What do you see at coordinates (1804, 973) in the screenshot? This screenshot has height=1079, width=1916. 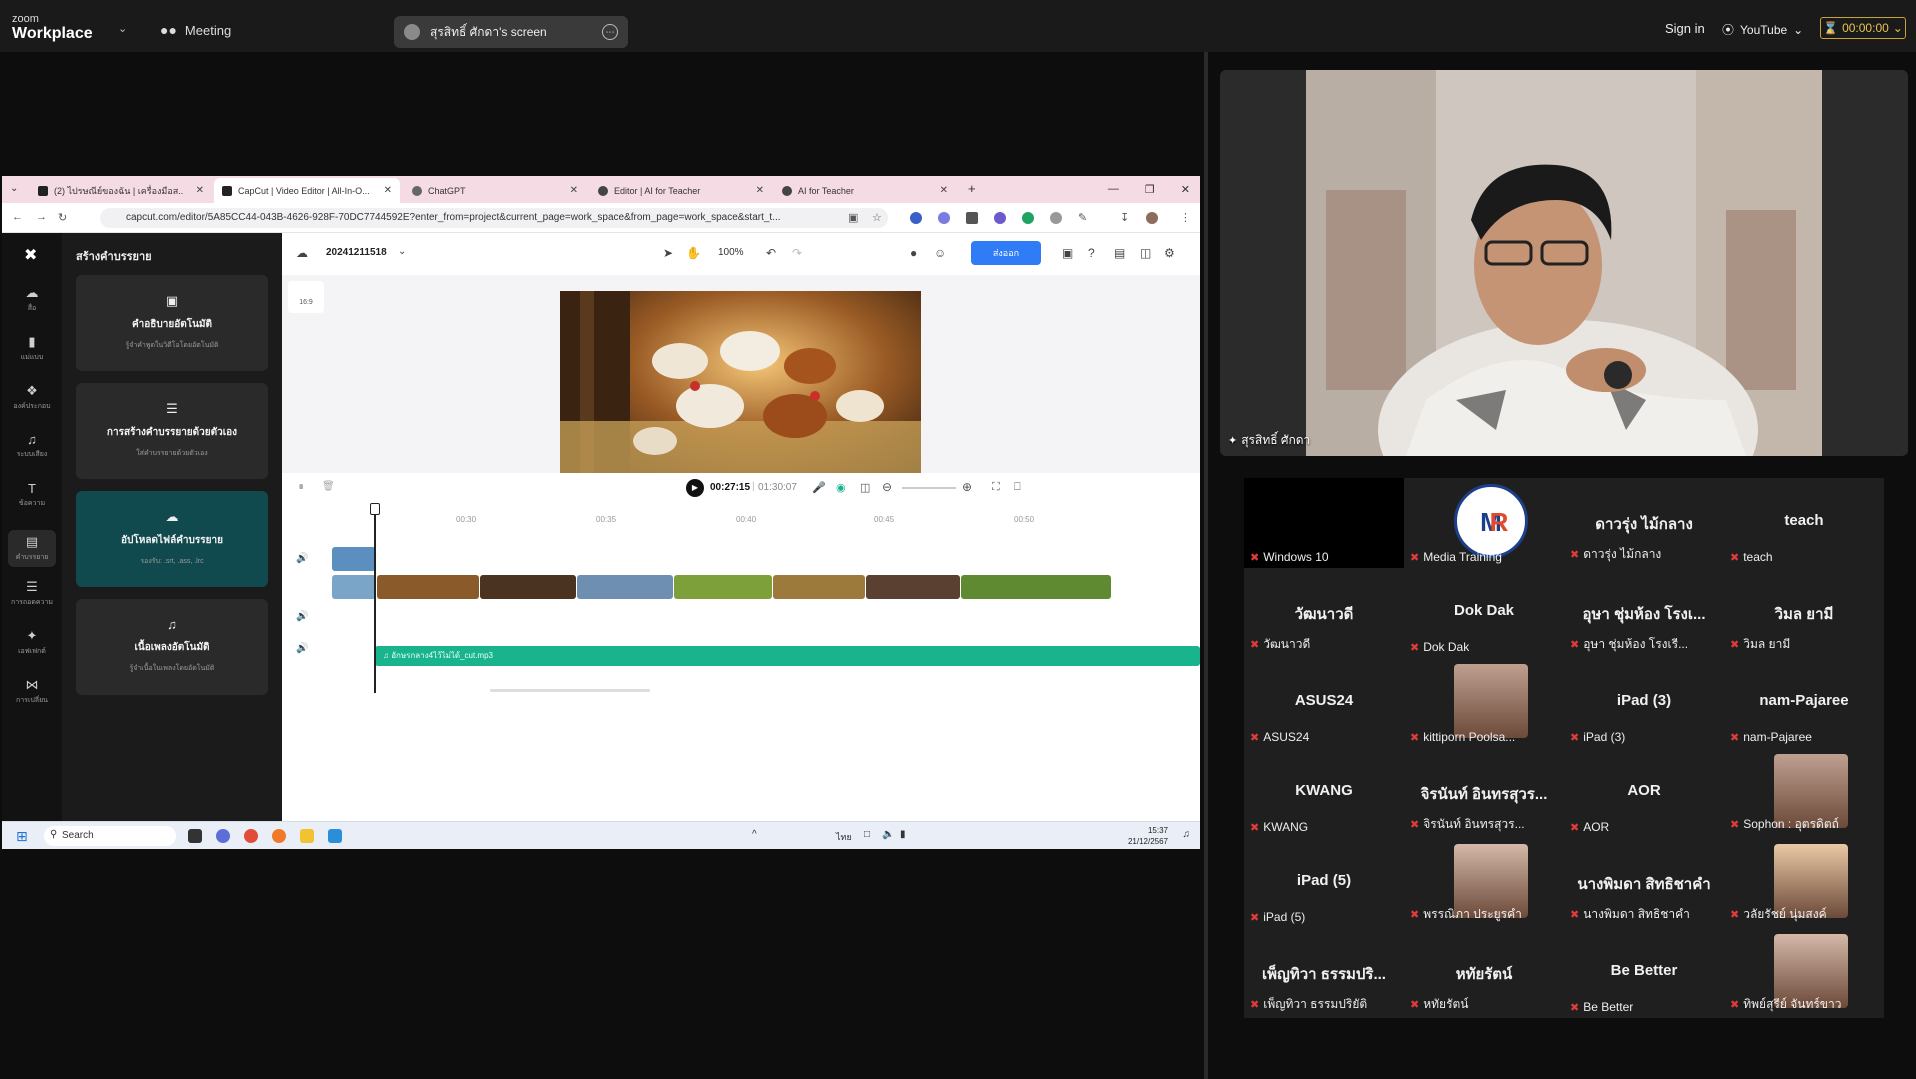 I see `participant-tile: ✖ ทิพย์สุรีย์ จันทร์ขาว` at bounding box center [1804, 973].